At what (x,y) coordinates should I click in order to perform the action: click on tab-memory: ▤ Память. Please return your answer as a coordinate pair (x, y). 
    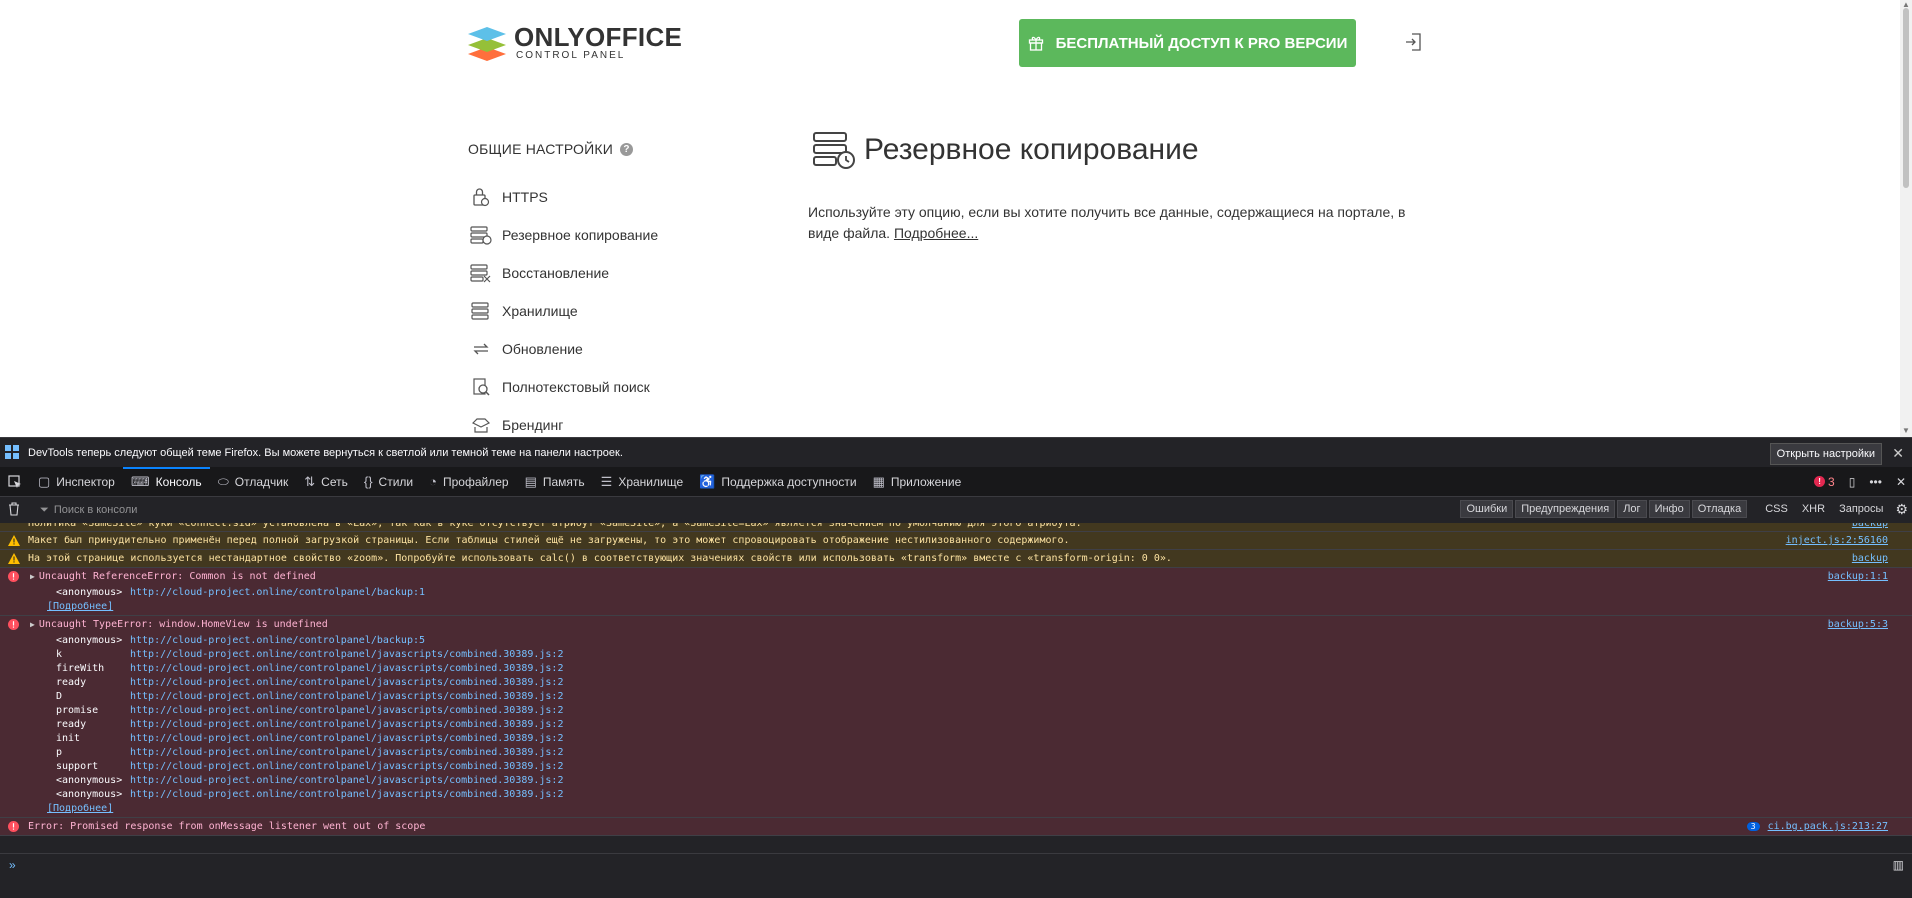
    Looking at the image, I should click on (555, 481).